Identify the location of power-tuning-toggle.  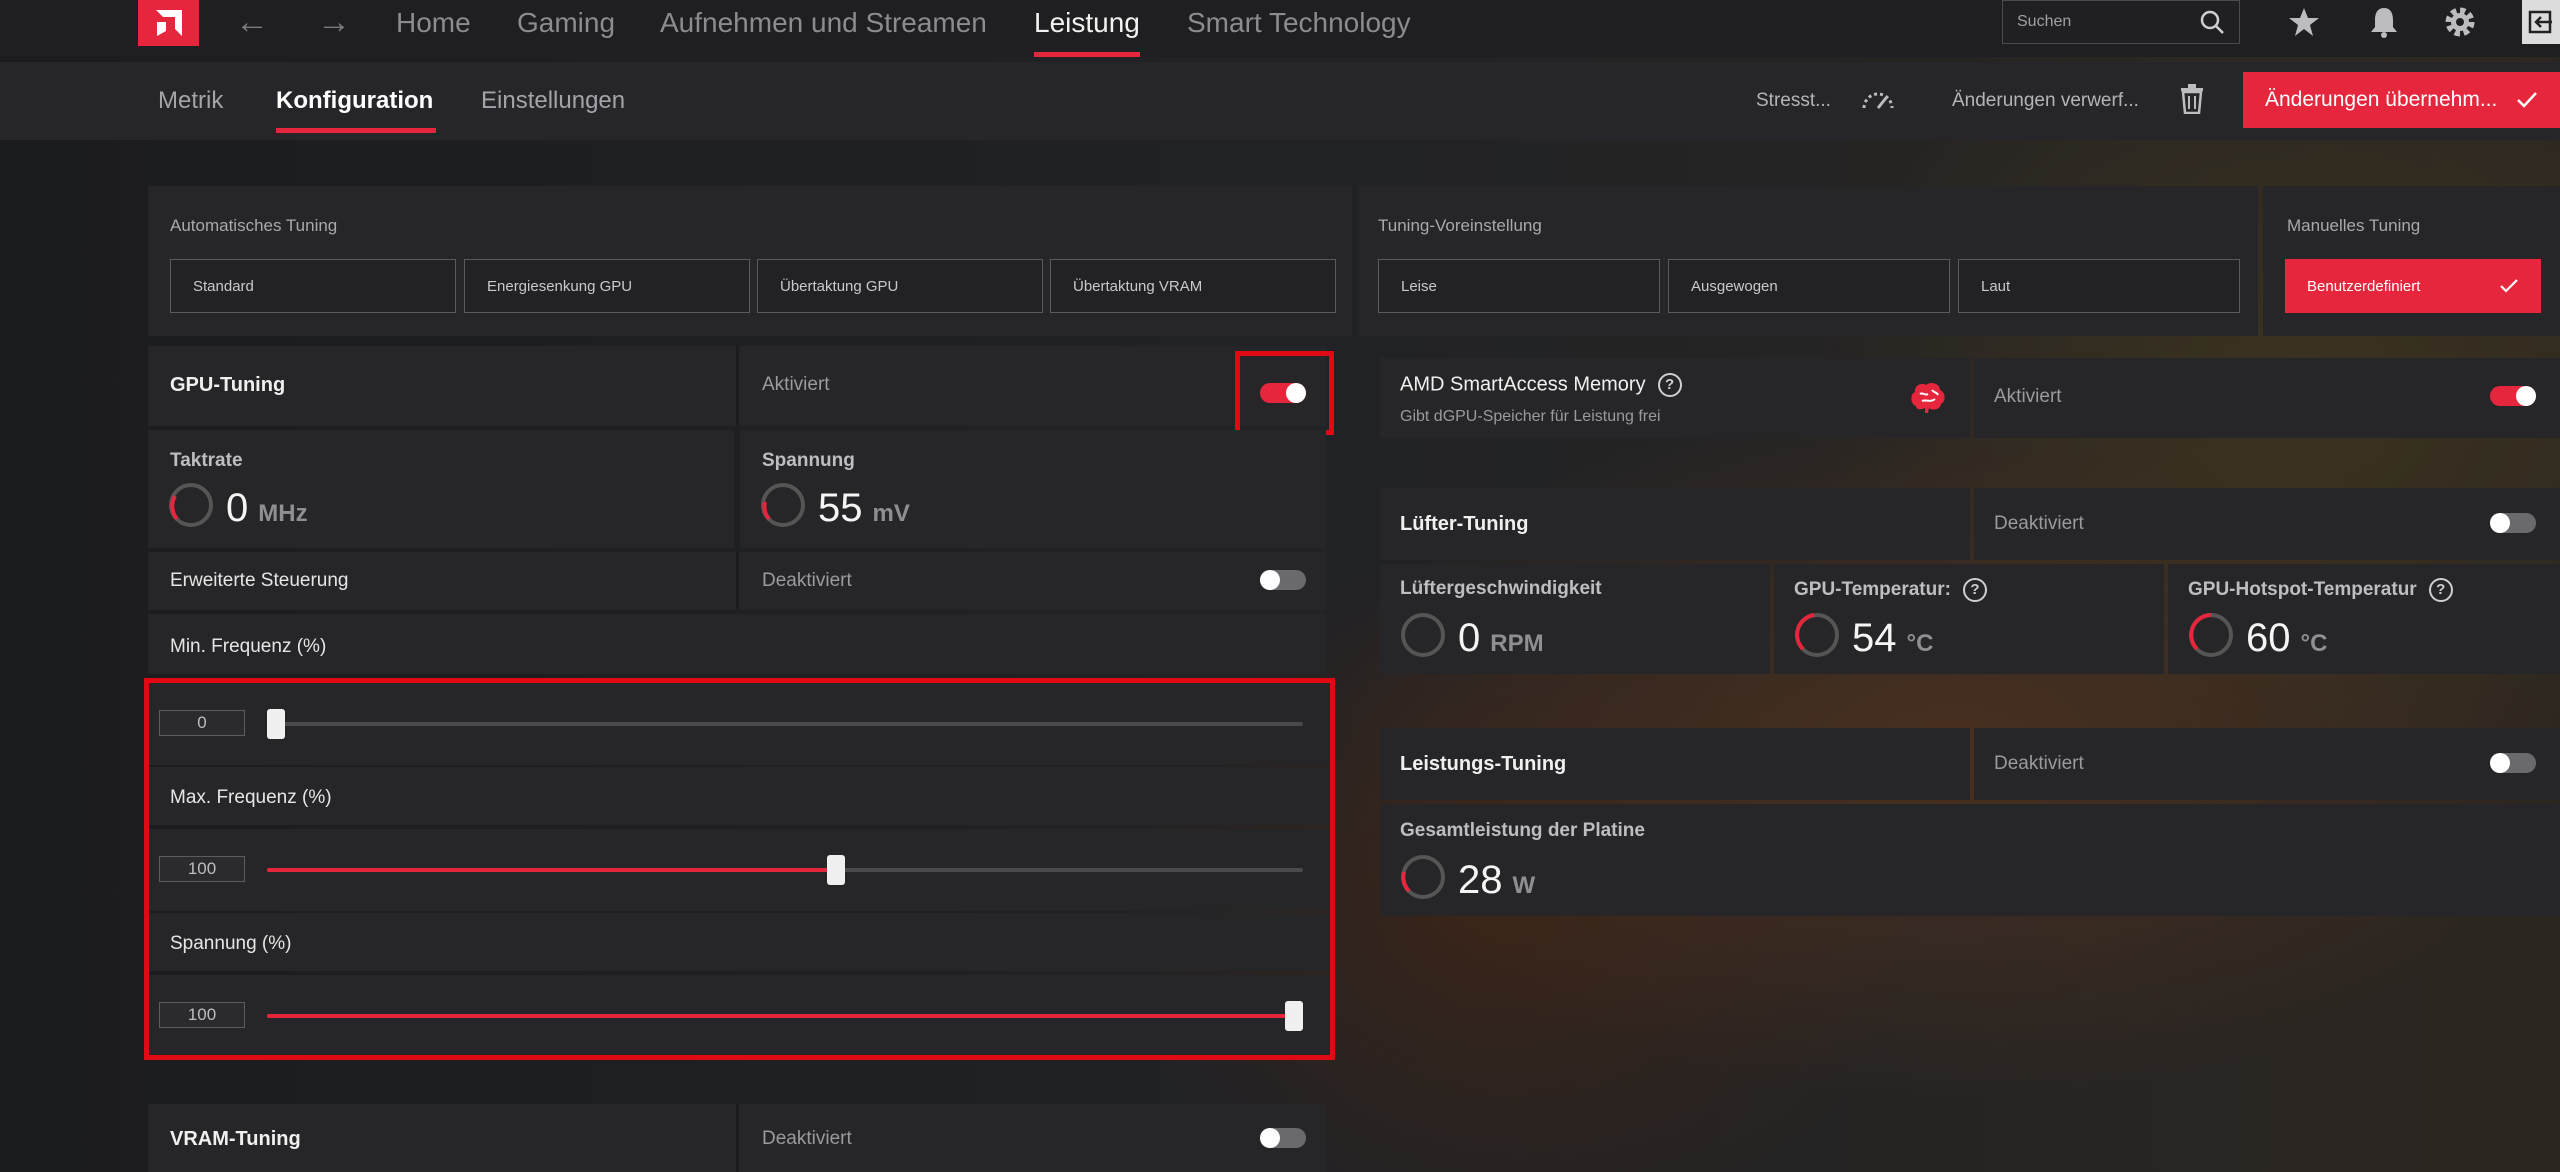
(2513, 763).